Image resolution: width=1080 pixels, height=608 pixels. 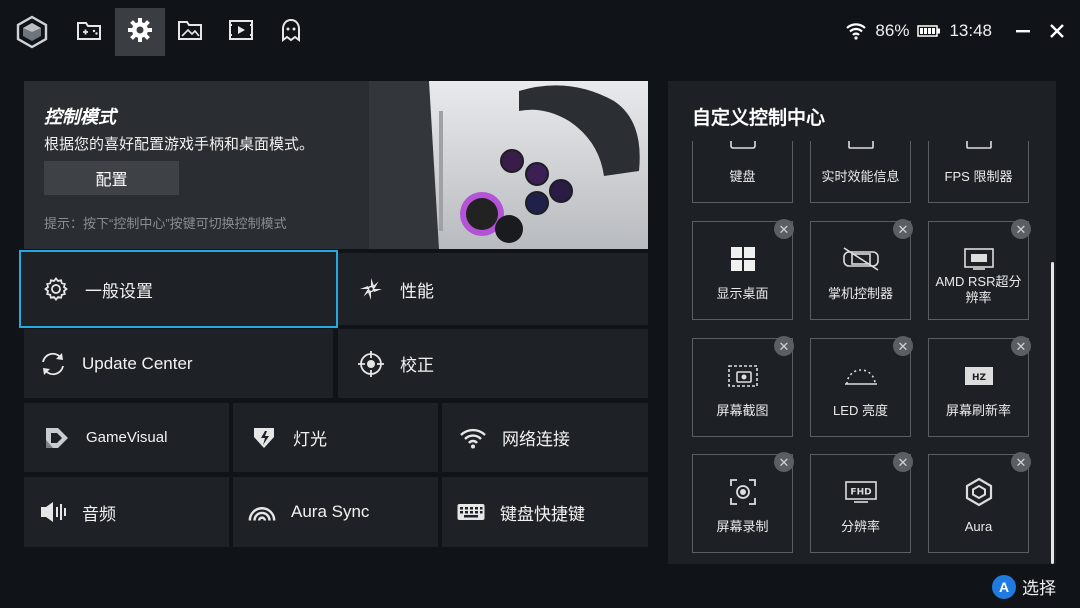 I want to click on cc-item-fps-limiter: FPS 限制器, so click(x=978, y=172).